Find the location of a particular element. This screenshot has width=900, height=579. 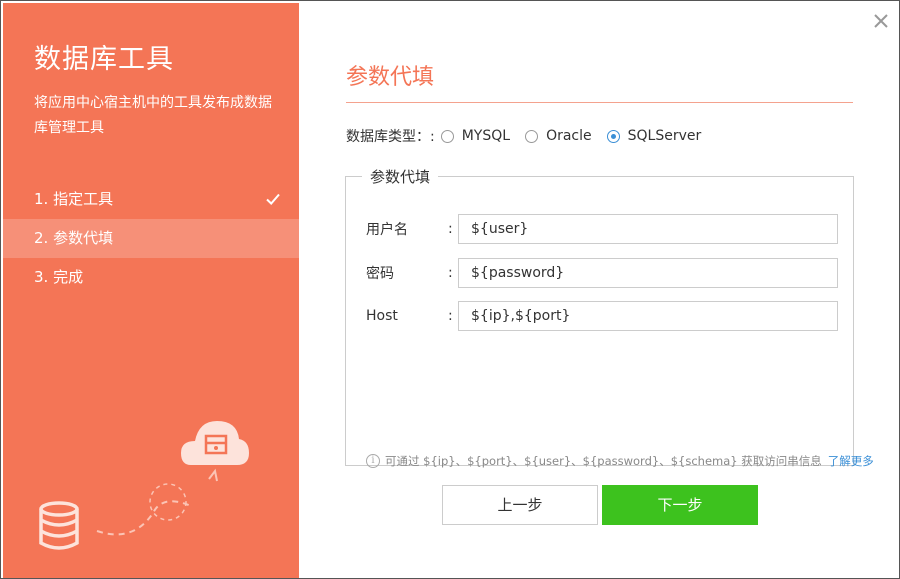

radio-label: Oracle is located at coordinates (569, 136).